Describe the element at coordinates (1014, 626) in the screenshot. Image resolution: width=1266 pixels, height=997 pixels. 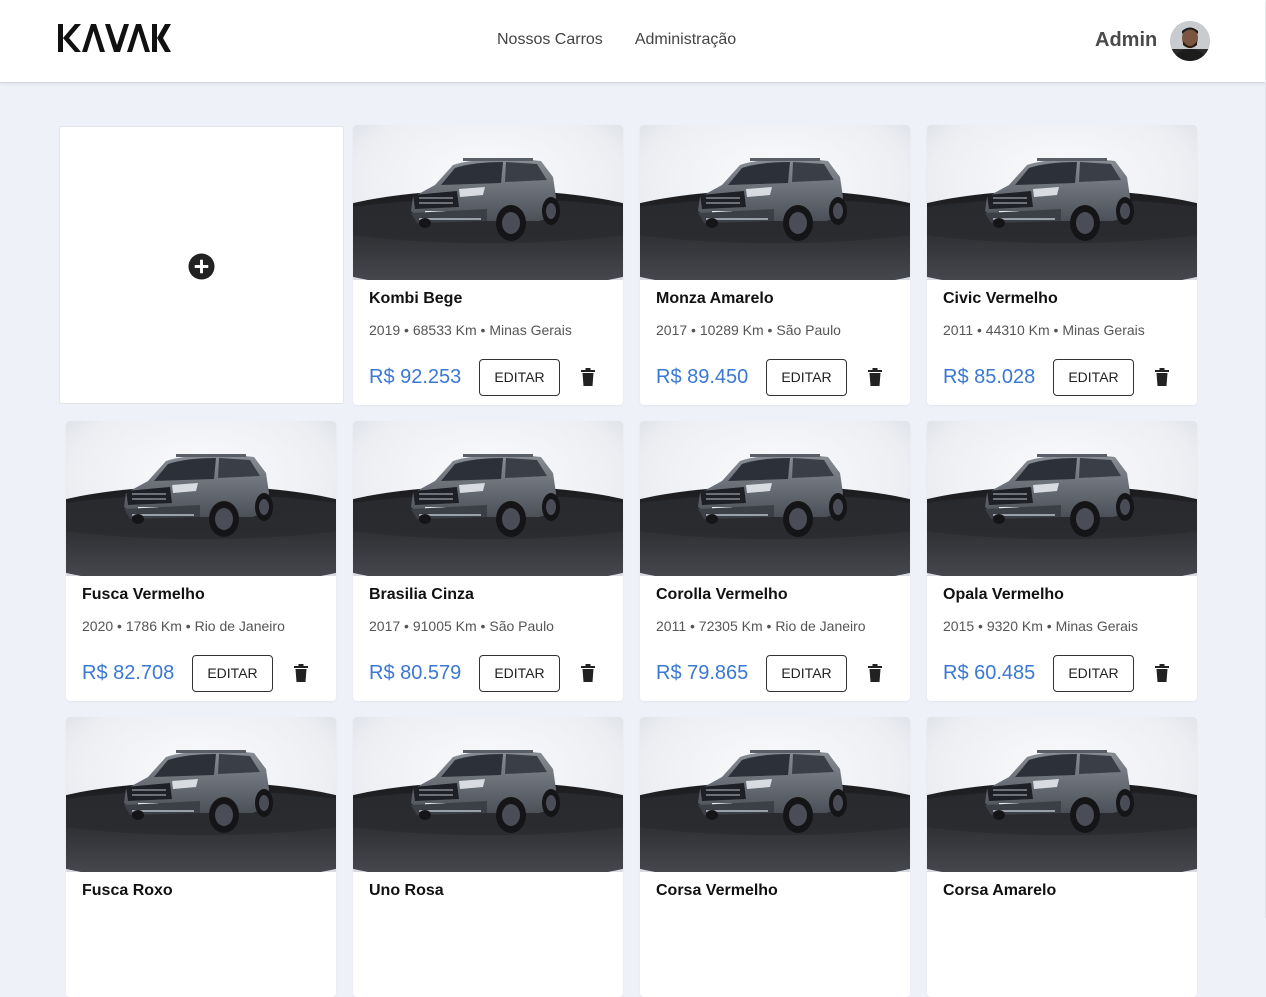
I see `car-mileage: 9320 Km` at that location.